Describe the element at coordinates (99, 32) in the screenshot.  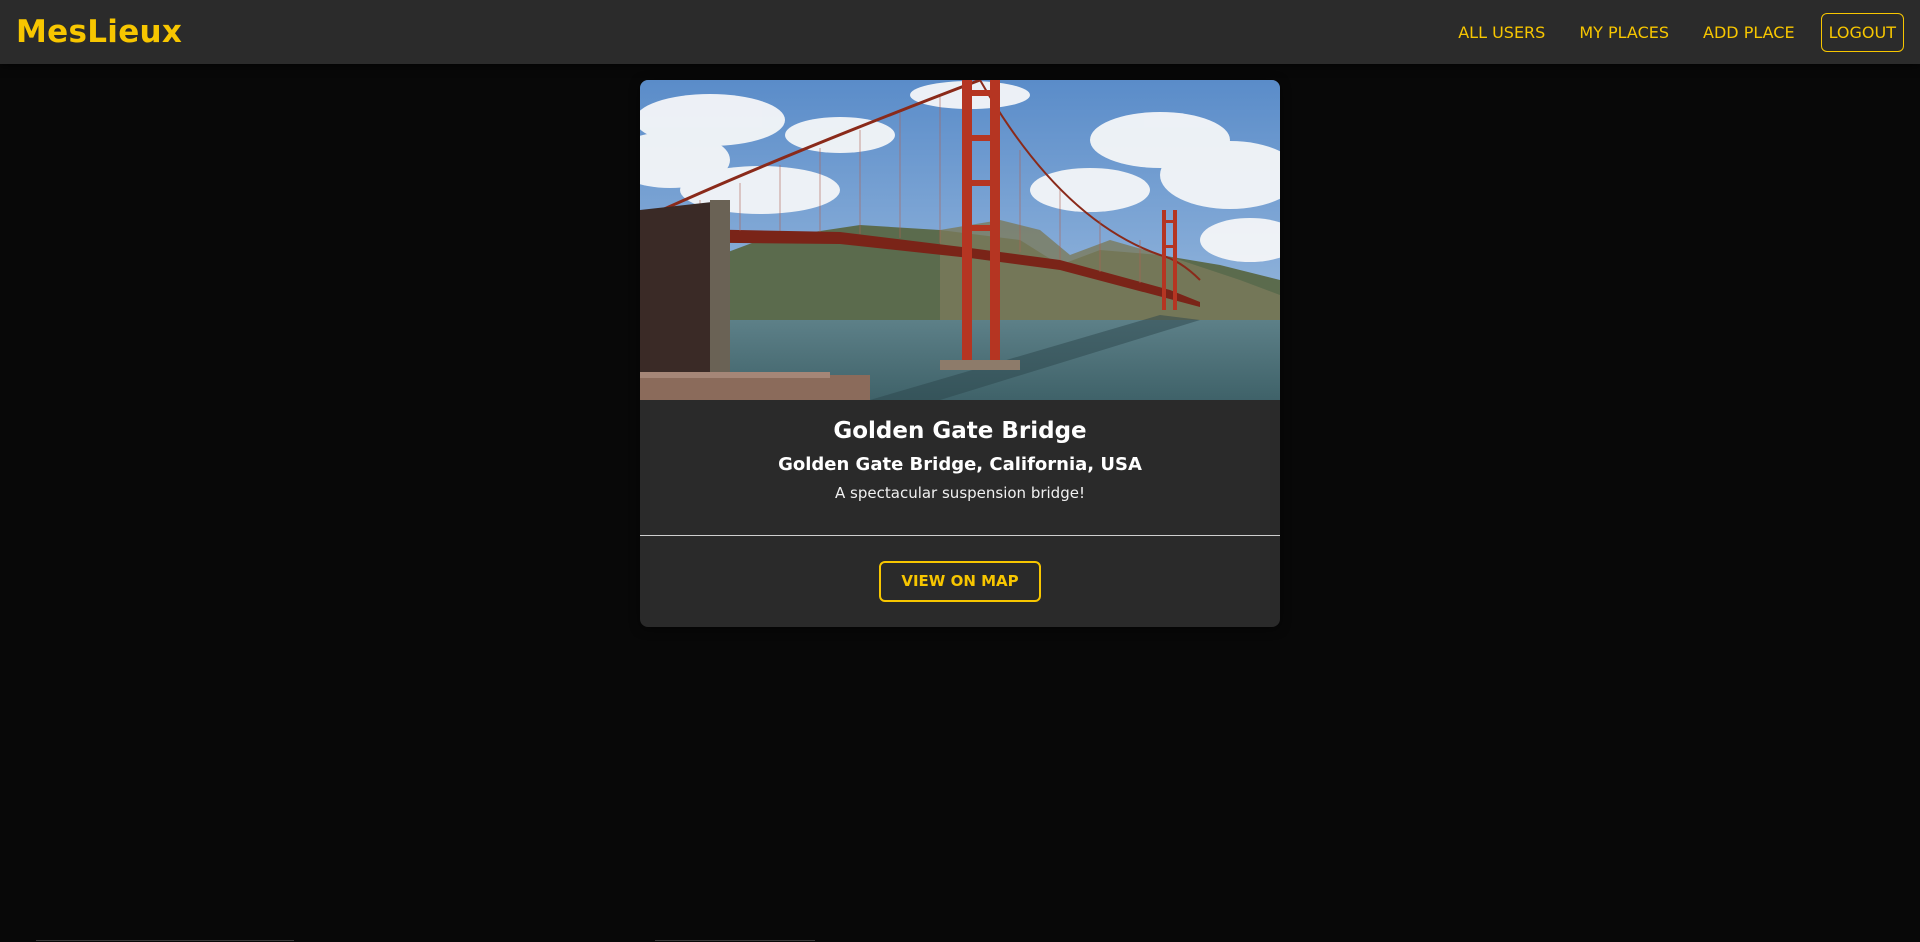
I see `brand-logo: MesLieux` at that location.